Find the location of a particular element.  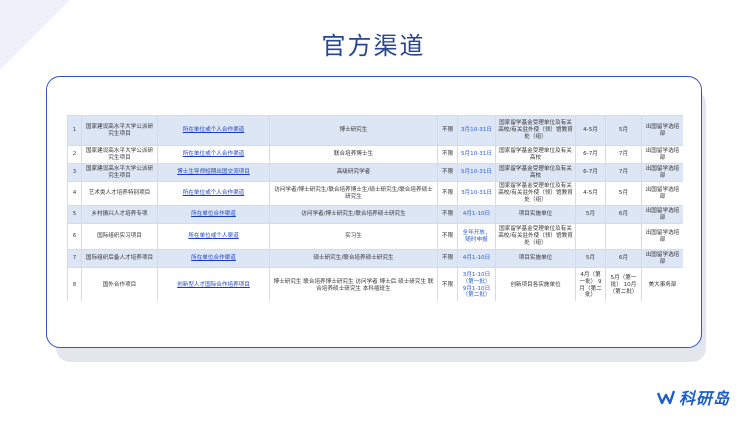

page-title: 官方渠道 is located at coordinates (373, 46).